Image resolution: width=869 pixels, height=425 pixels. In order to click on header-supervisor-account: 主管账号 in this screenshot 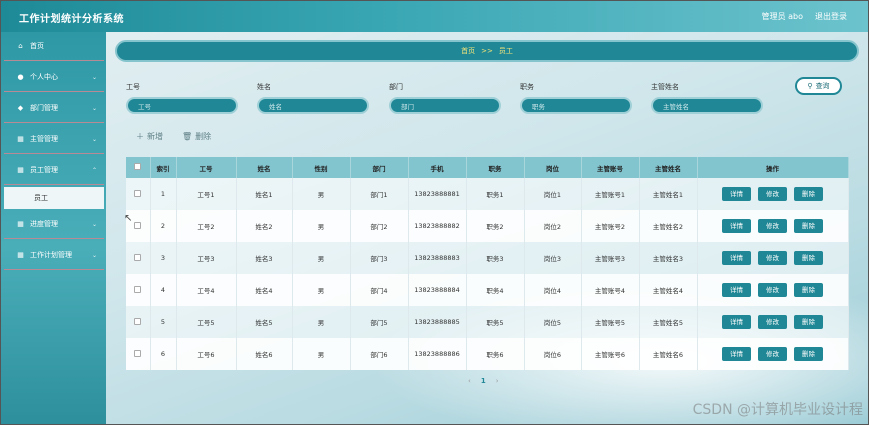, I will do `click(610, 167)`.